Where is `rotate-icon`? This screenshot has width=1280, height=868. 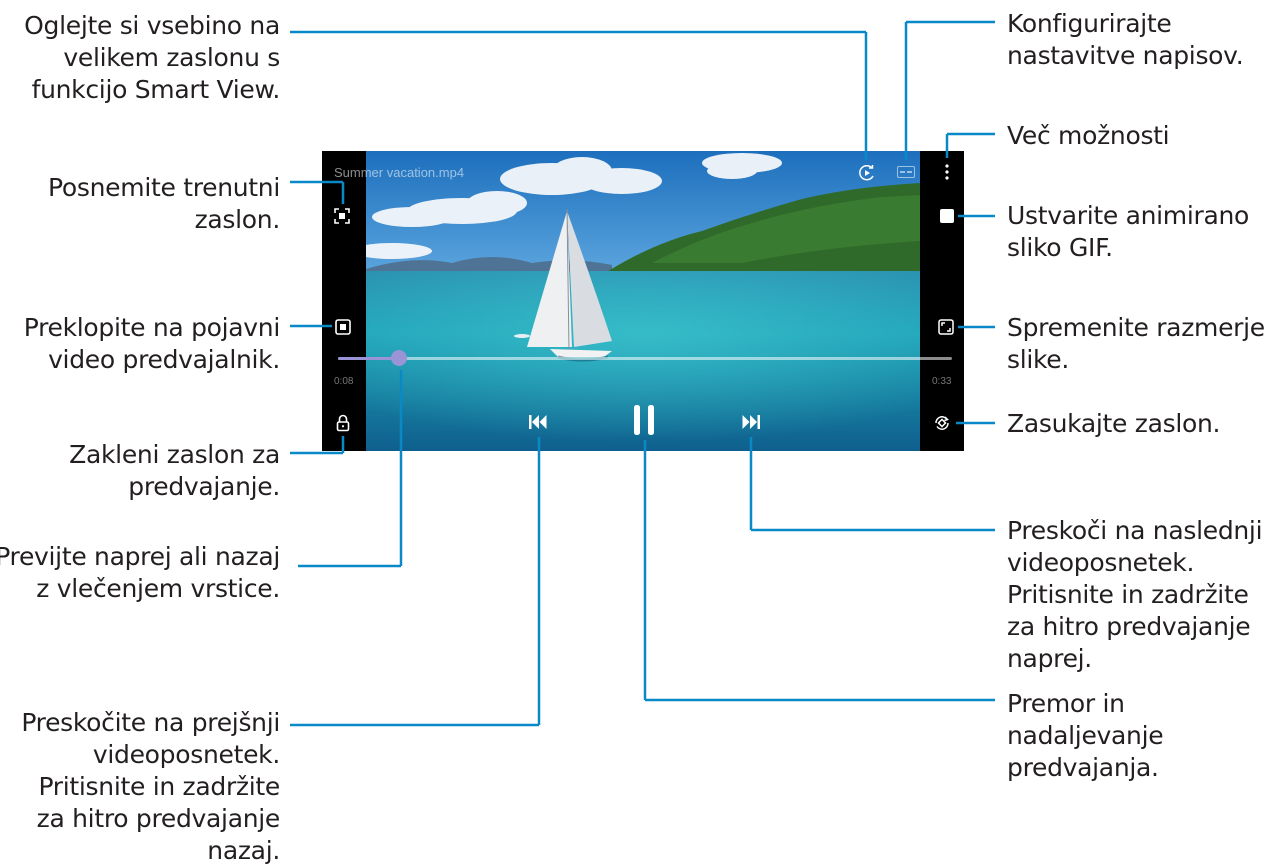 rotate-icon is located at coordinates (942, 423).